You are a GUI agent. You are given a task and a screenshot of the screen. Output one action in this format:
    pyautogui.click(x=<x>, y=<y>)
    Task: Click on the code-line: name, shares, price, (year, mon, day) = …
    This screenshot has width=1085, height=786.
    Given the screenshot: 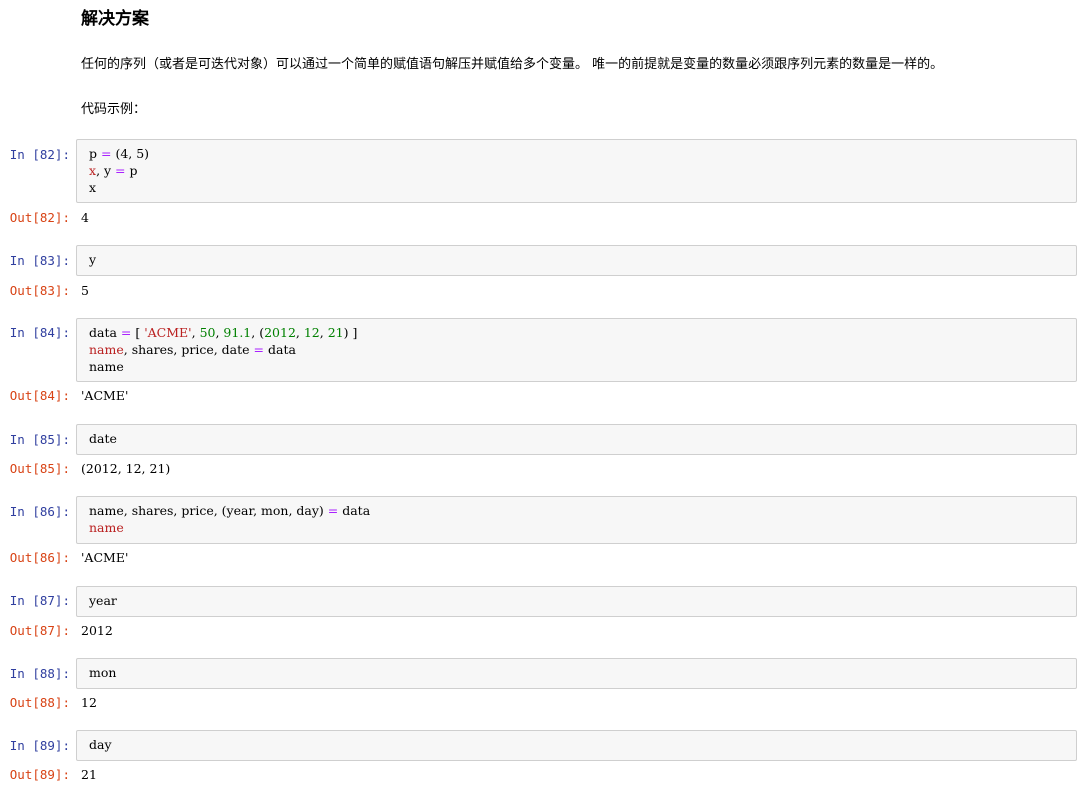 What is the action you would take?
    pyautogui.click(x=576, y=510)
    